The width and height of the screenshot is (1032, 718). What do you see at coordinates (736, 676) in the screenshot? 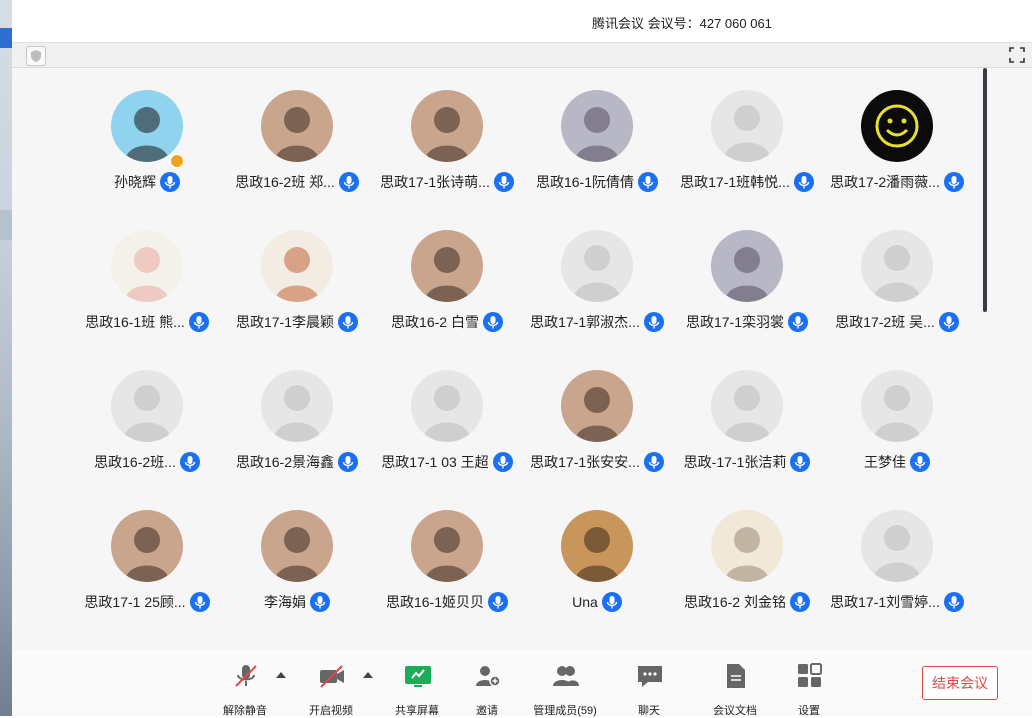
I see `document-icon` at bounding box center [736, 676].